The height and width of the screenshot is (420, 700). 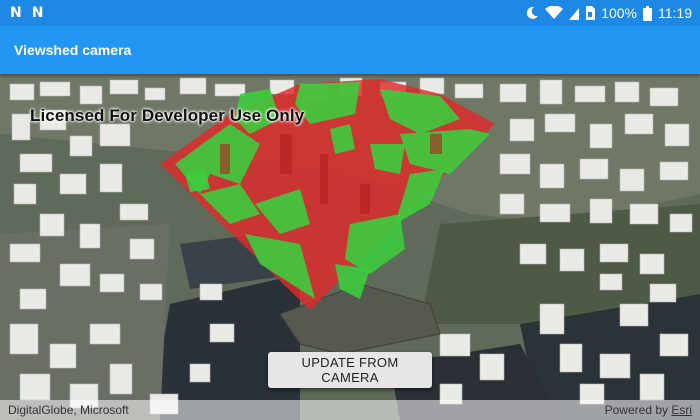 I want to click on wifi-icon, so click(x=554, y=13).